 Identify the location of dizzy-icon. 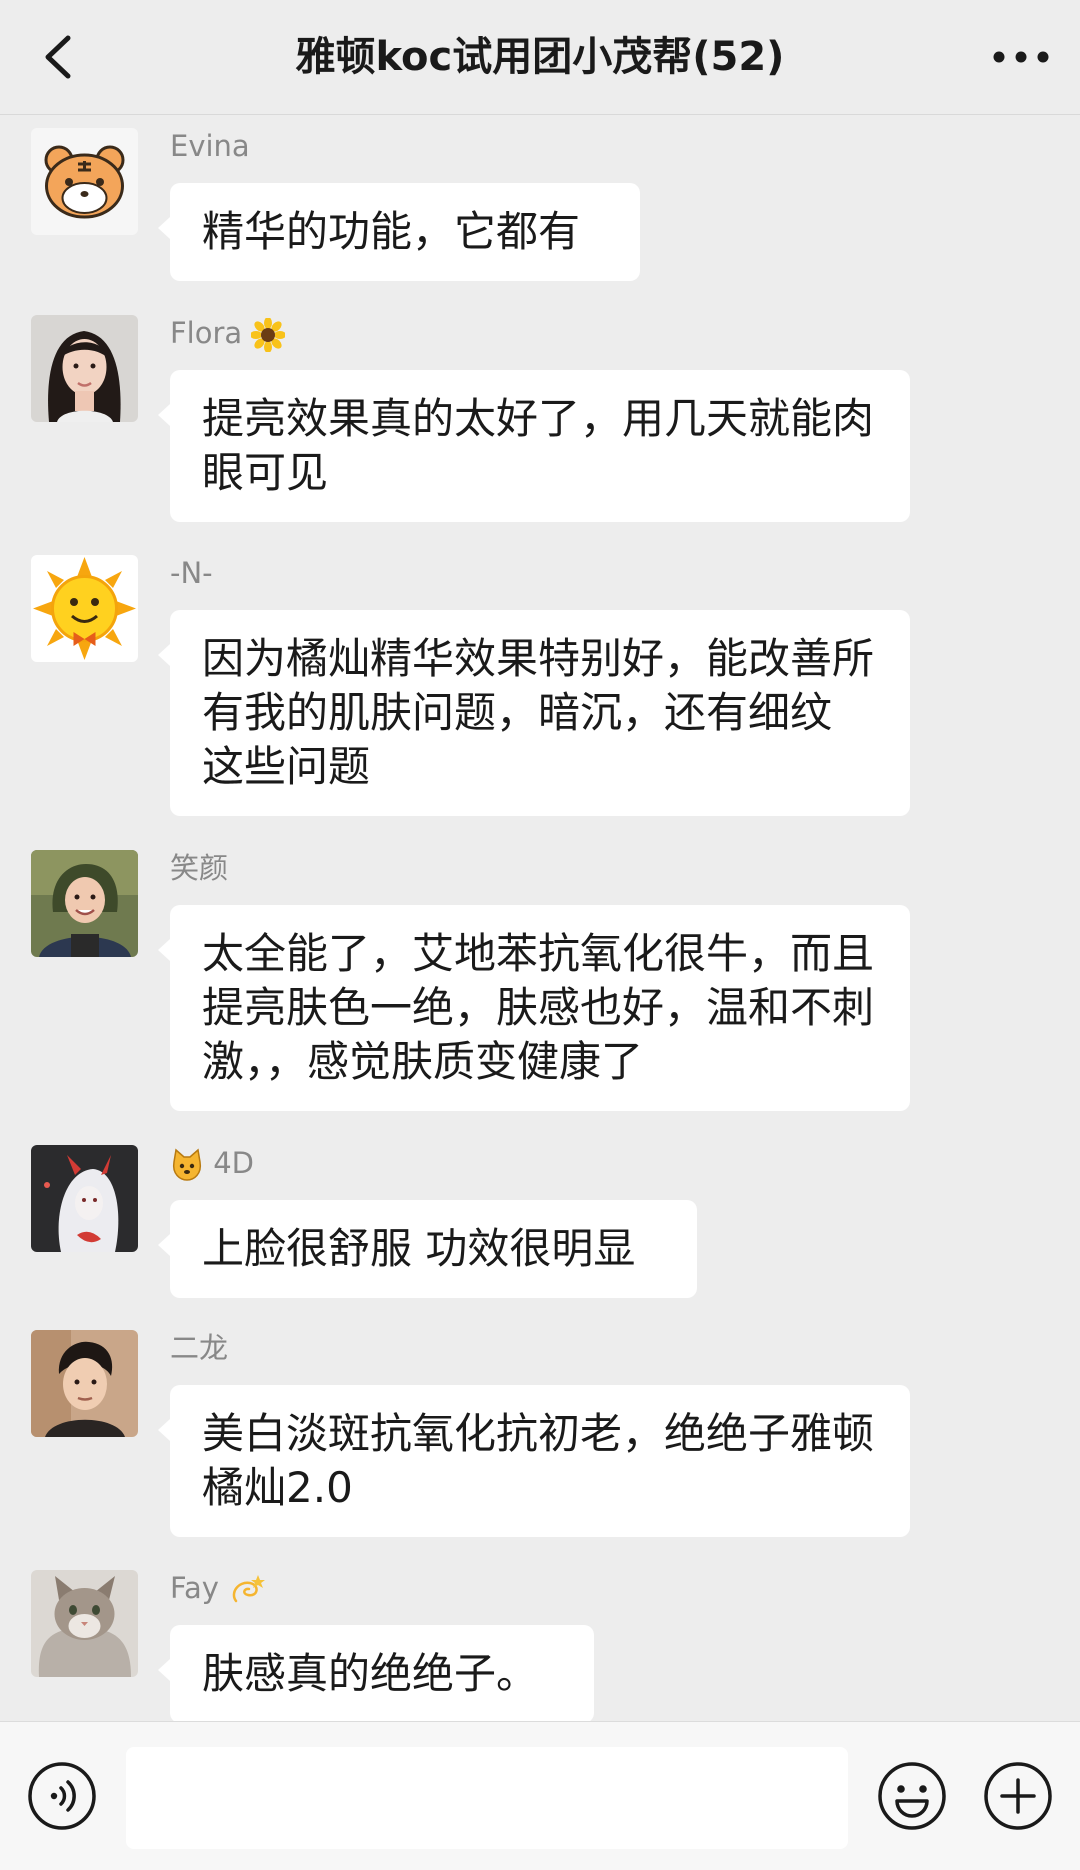
(249, 1589).